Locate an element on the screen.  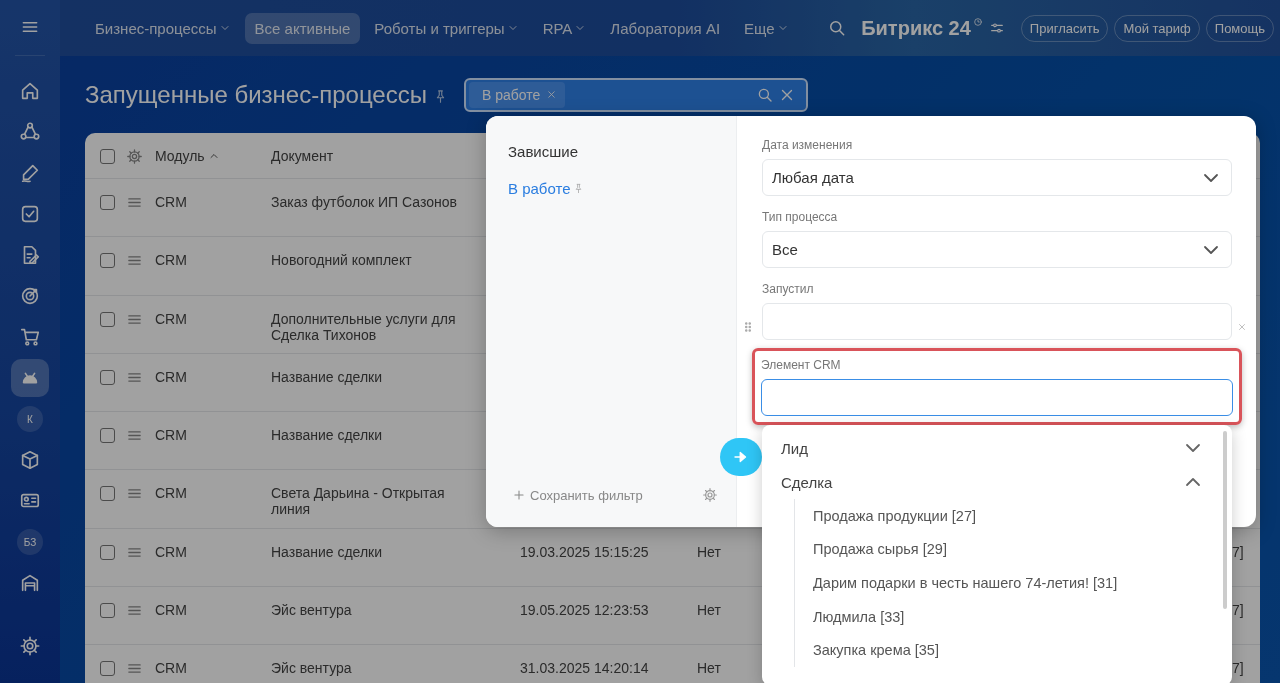
field-label: Элемент CRM is located at coordinates (801, 365).